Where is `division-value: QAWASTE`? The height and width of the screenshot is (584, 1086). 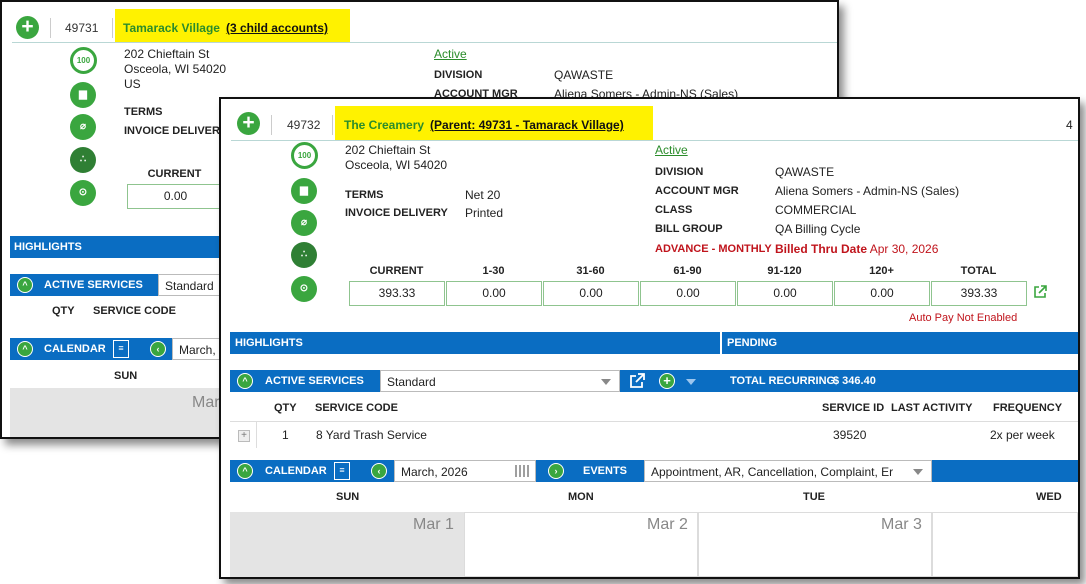 division-value: QAWASTE is located at coordinates (805, 172).